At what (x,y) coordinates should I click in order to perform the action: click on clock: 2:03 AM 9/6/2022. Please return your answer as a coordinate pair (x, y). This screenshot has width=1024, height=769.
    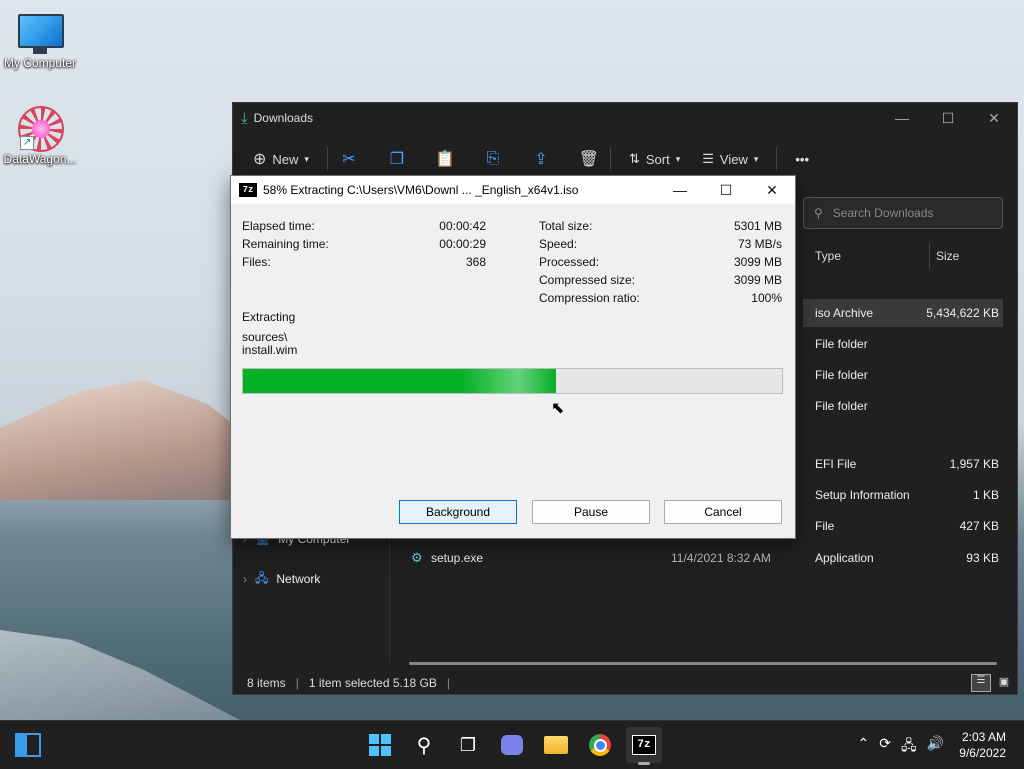
    Looking at the image, I should click on (982, 745).